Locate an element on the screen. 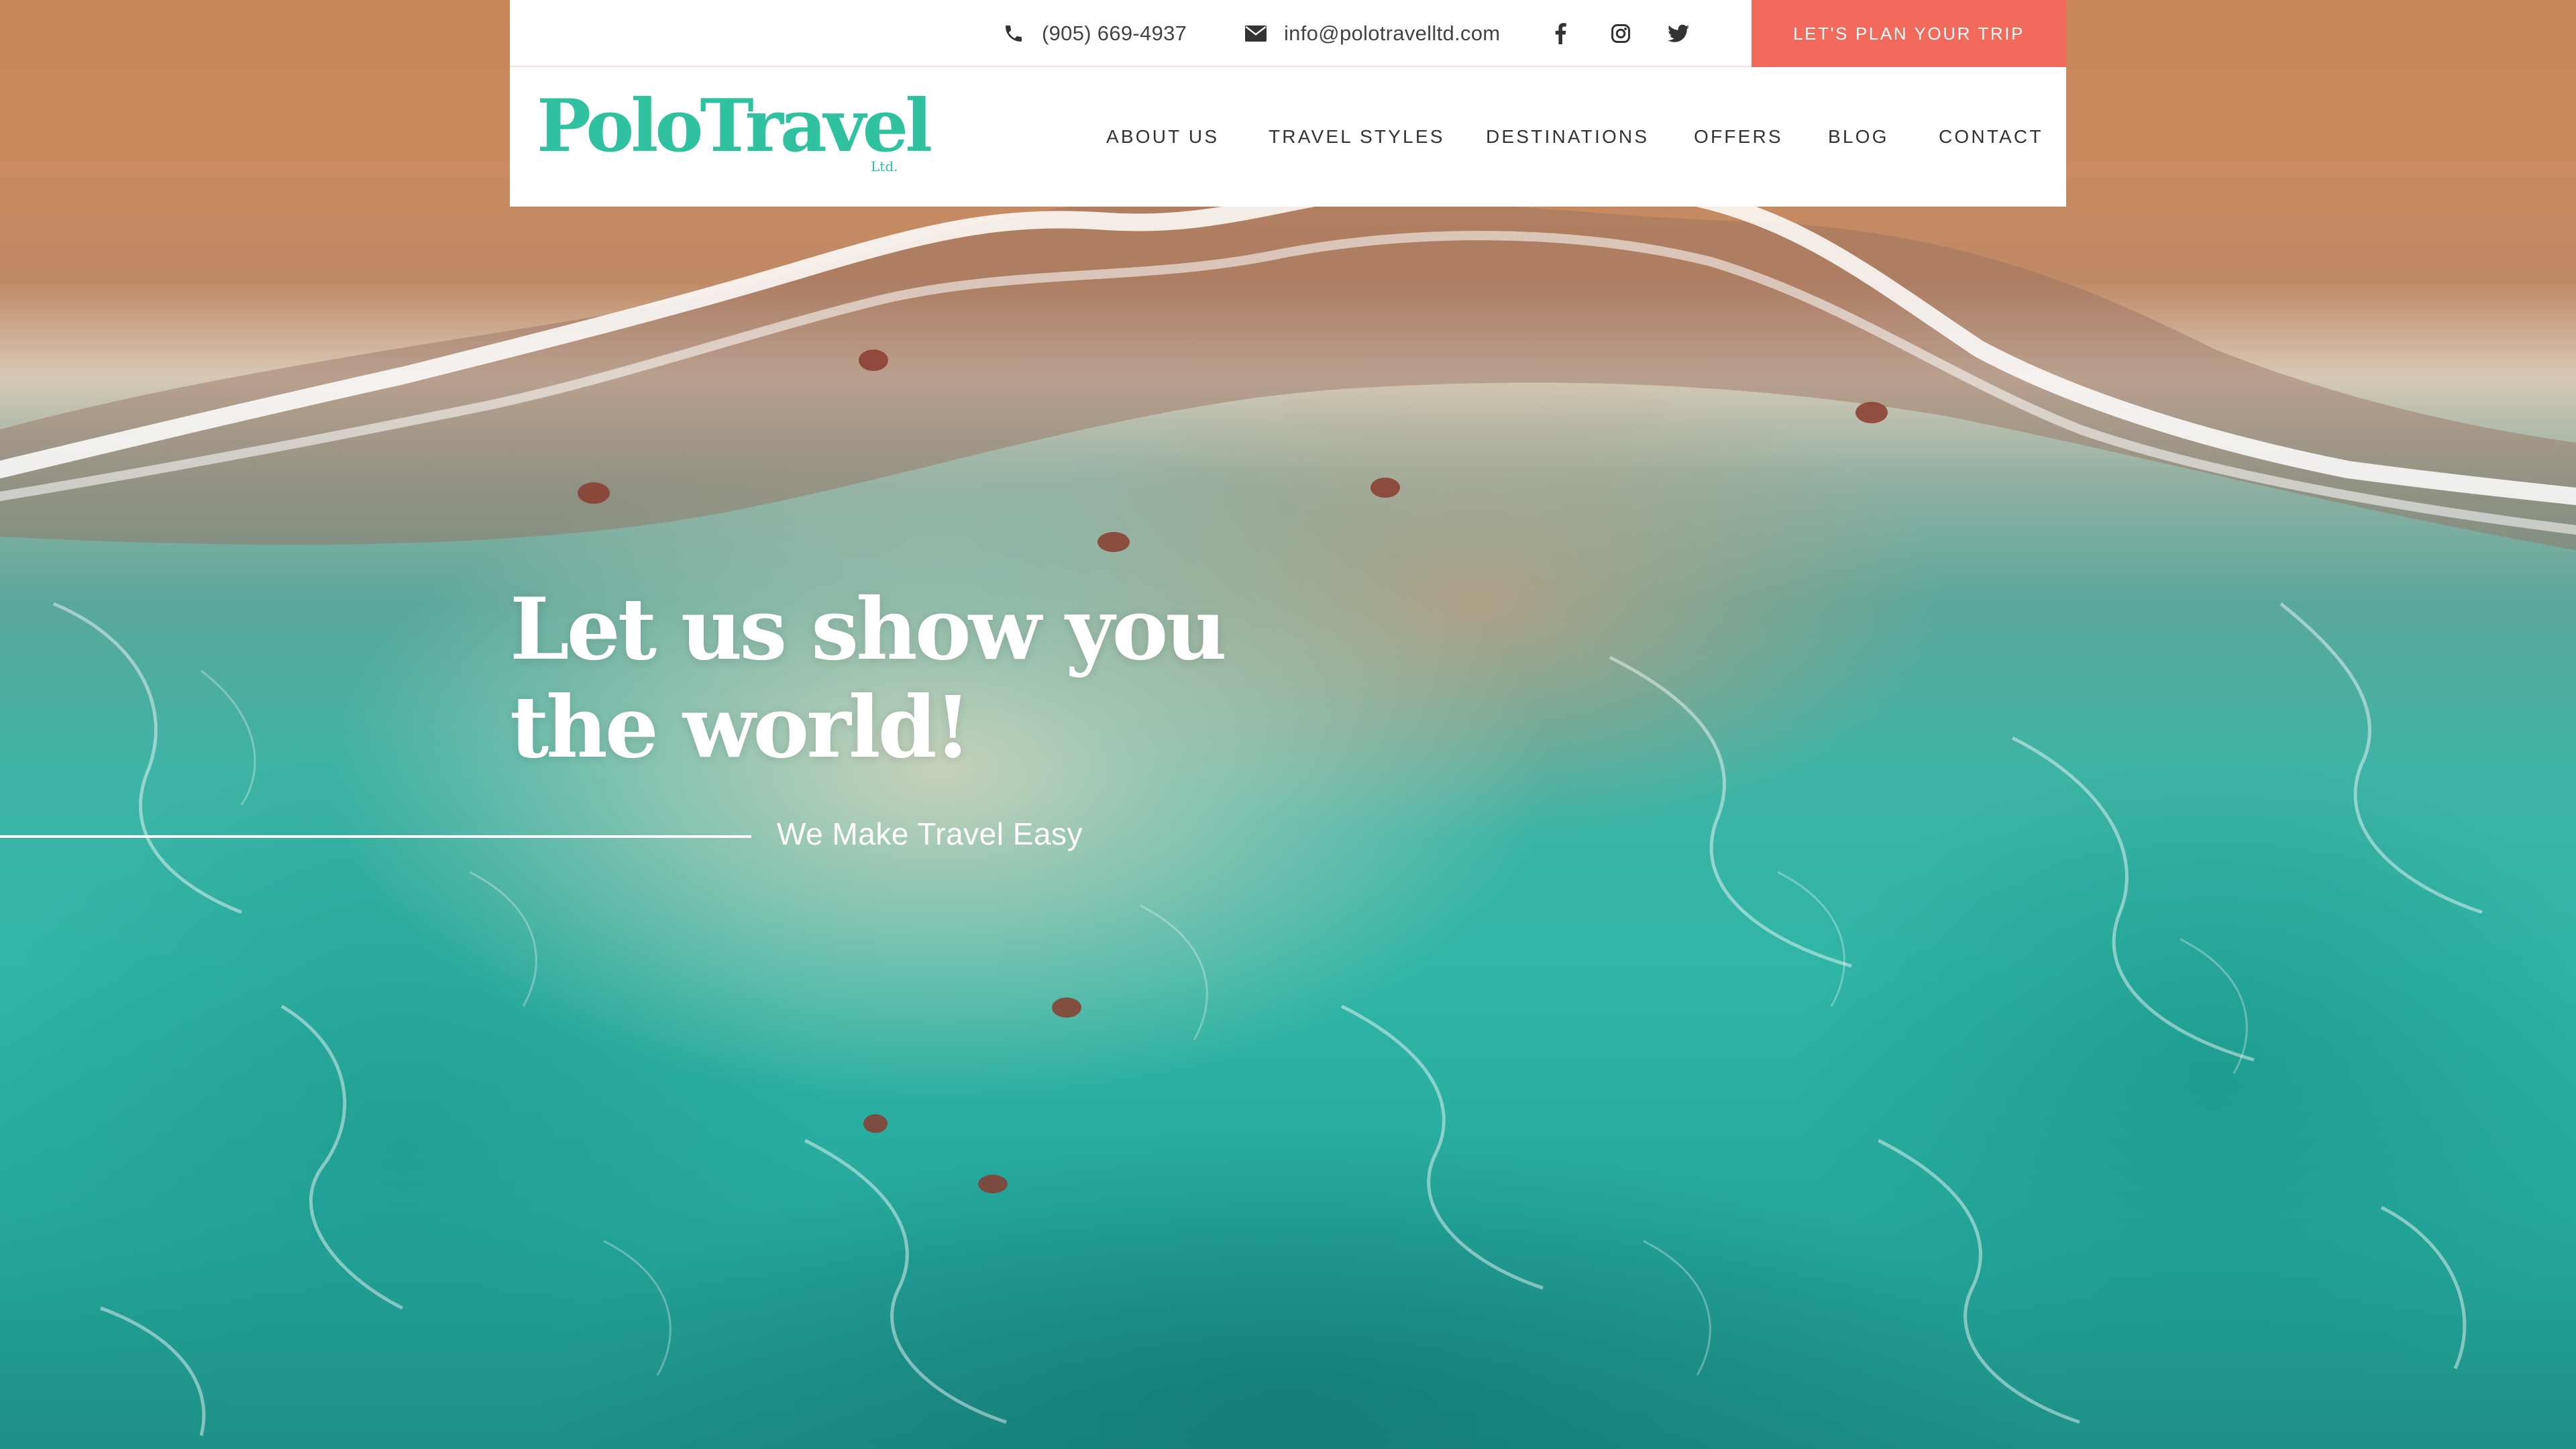 The width and height of the screenshot is (2576, 1449). hero-tagline: We Make Travel Easy is located at coordinates (930, 833).